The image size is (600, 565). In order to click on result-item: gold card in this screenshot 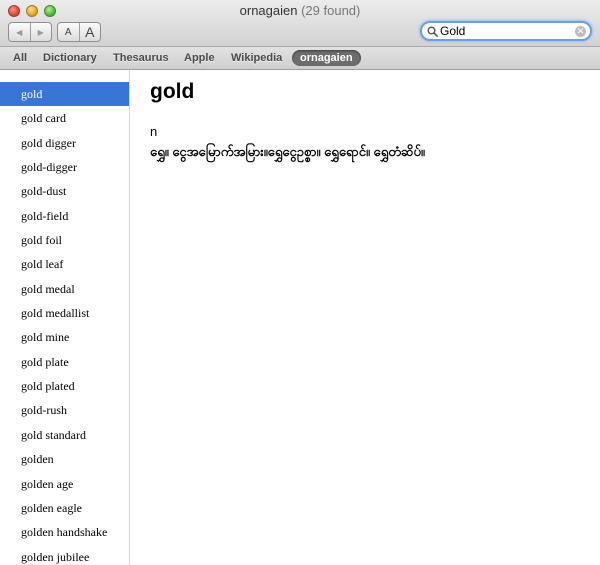, I will do `click(64, 118)`.